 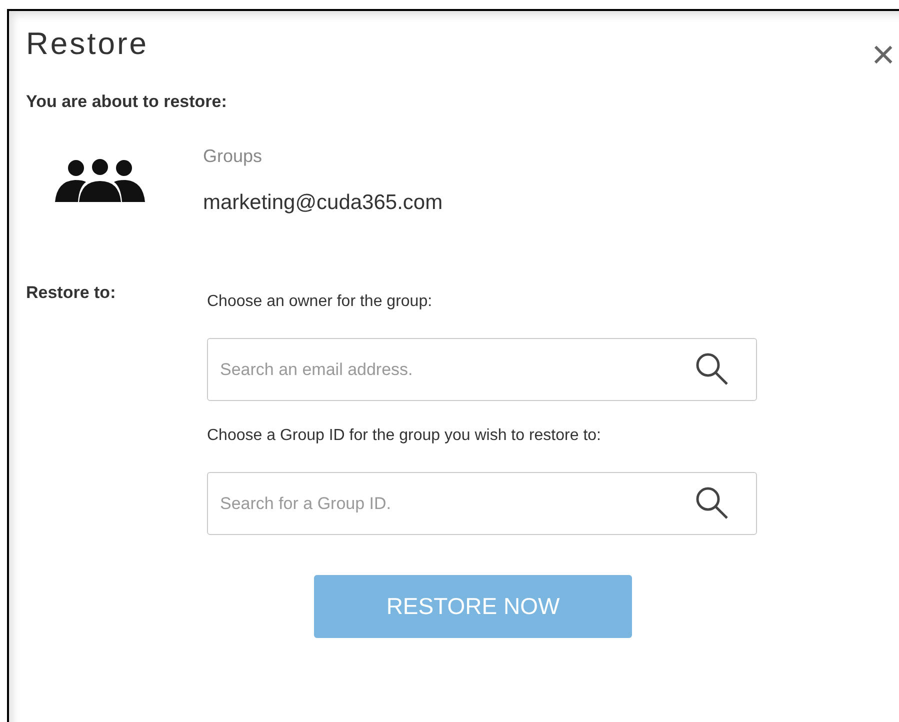 I want to click on people-icon, so click(x=100, y=180).